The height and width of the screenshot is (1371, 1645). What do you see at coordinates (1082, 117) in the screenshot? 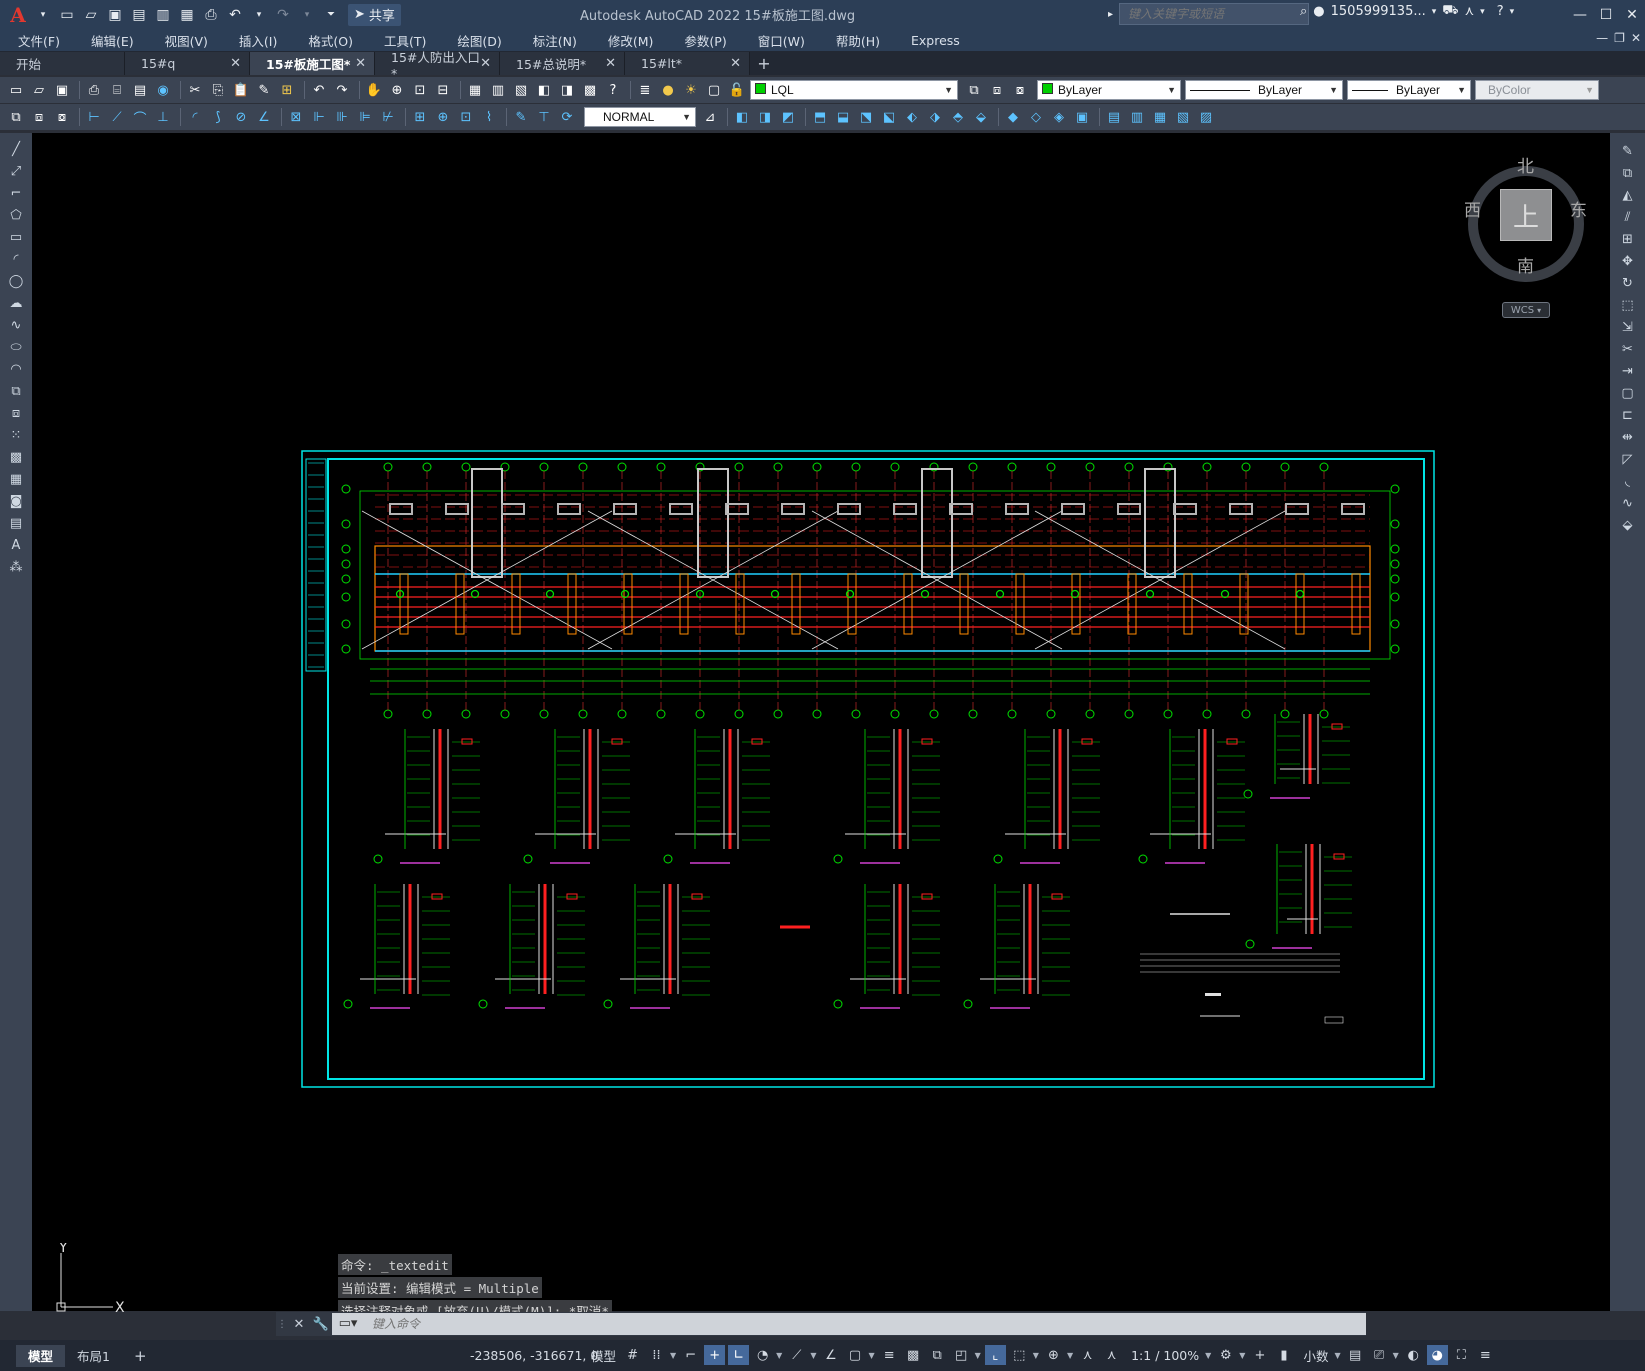
I see `shell-icon: ▣` at bounding box center [1082, 117].